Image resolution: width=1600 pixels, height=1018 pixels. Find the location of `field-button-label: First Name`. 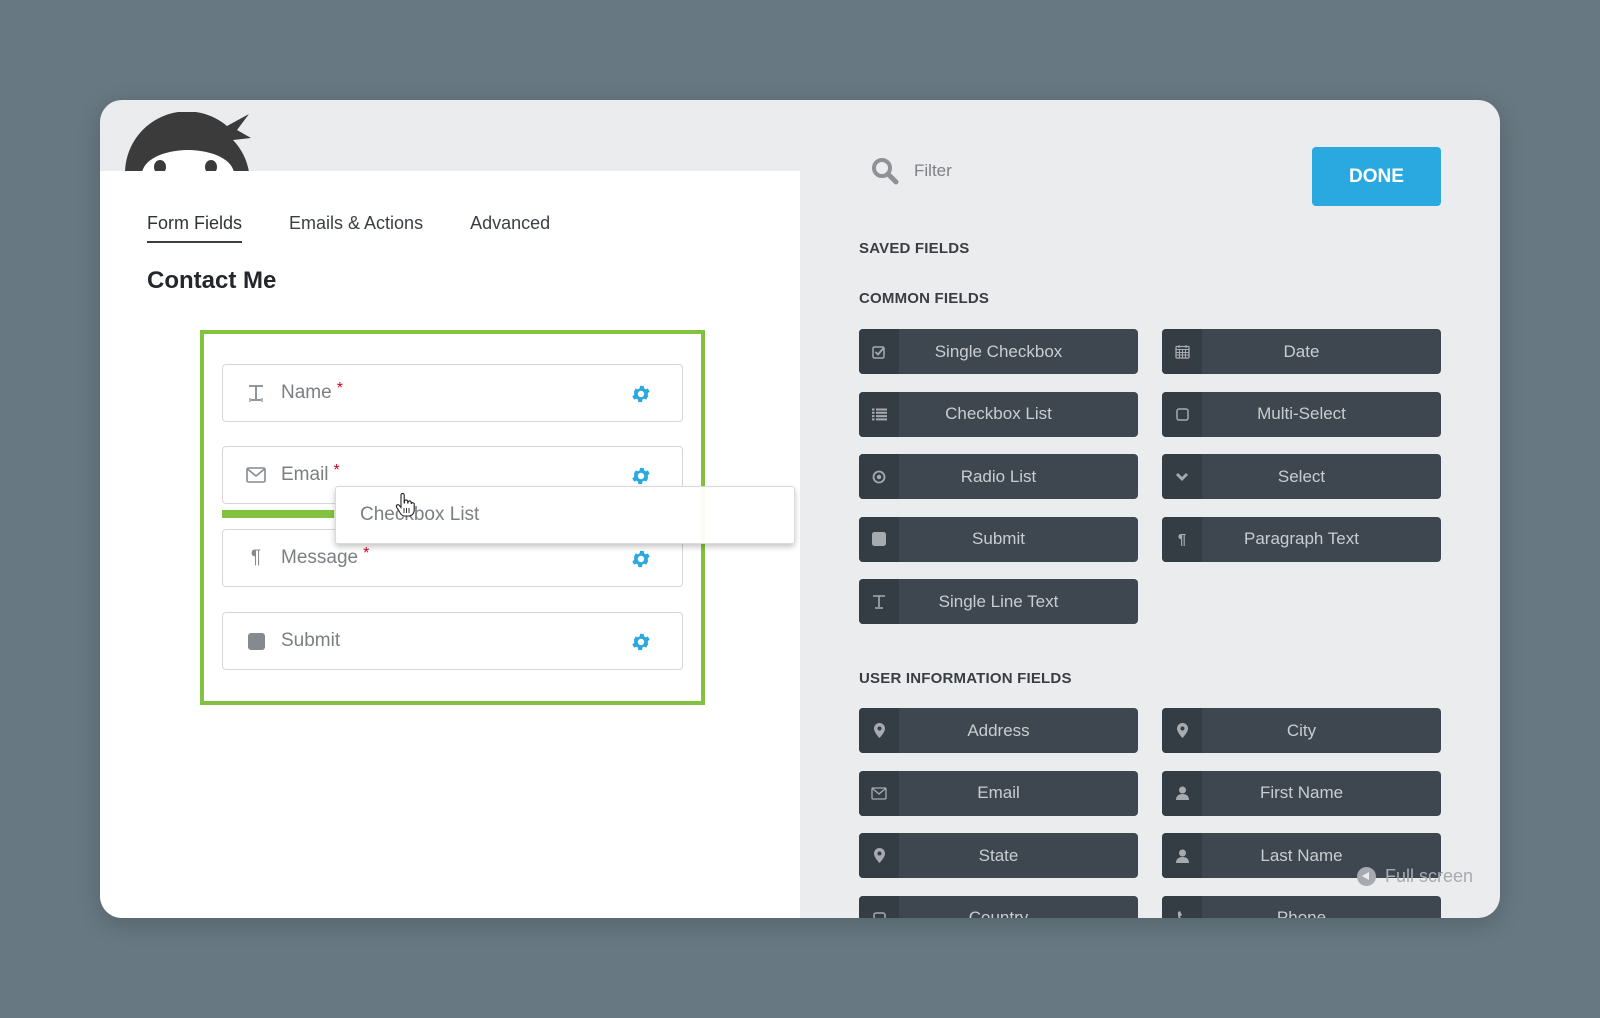

field-button-label: First Name is located at coordinates (1301, 793).